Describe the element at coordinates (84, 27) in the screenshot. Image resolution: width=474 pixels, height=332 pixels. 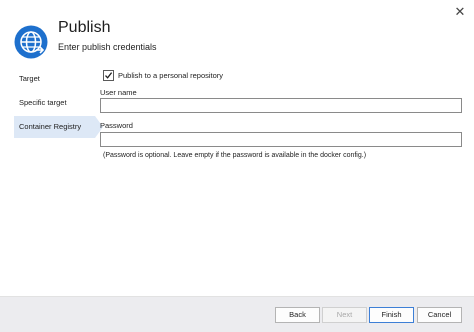
I see `page-title: Publish` at that location.